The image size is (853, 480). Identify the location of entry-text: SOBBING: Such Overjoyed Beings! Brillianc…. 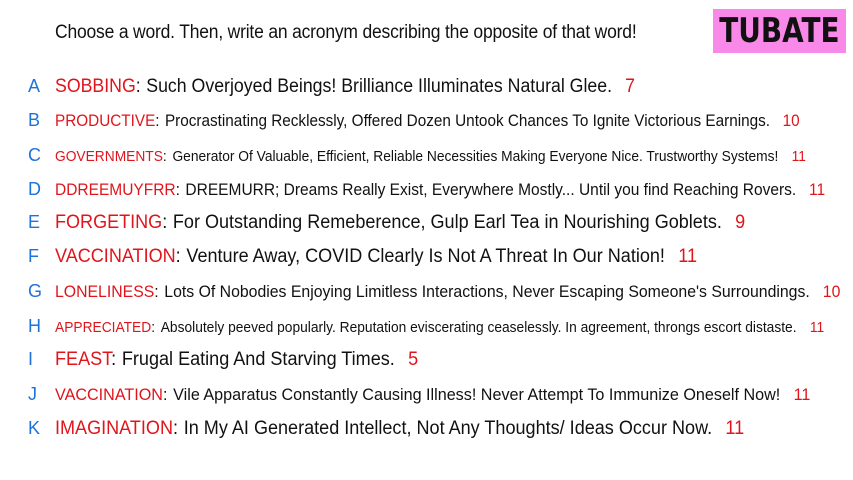
(345, 87).